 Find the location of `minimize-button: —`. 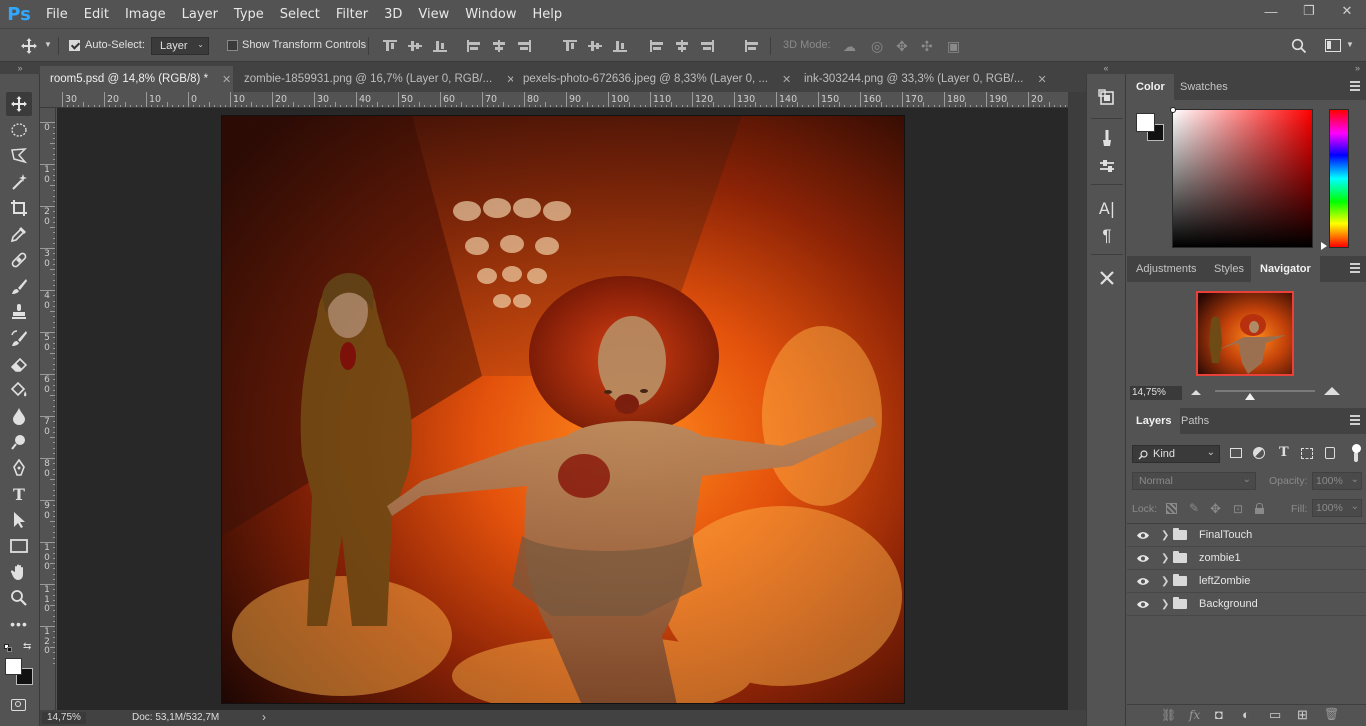

minimize-button: — is located at coordinates (1271, 11).